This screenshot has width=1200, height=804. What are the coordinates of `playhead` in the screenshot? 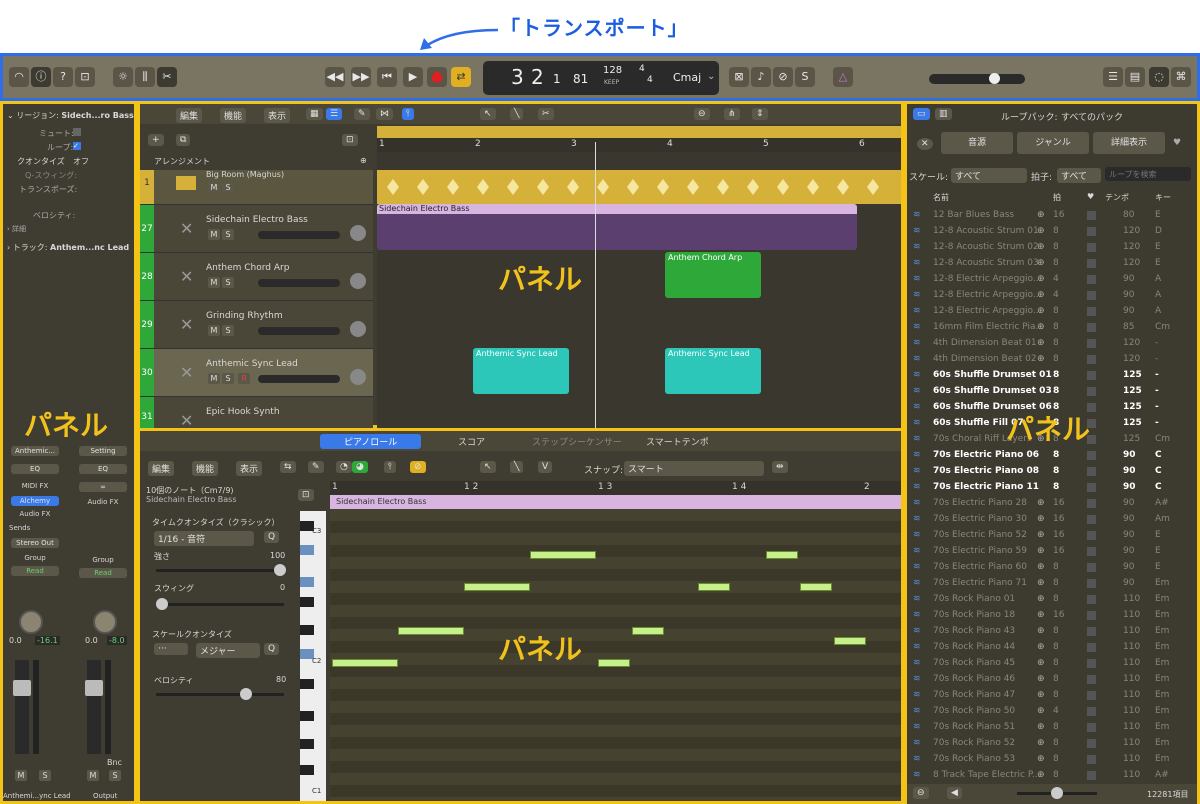 It's located at (595, 285).